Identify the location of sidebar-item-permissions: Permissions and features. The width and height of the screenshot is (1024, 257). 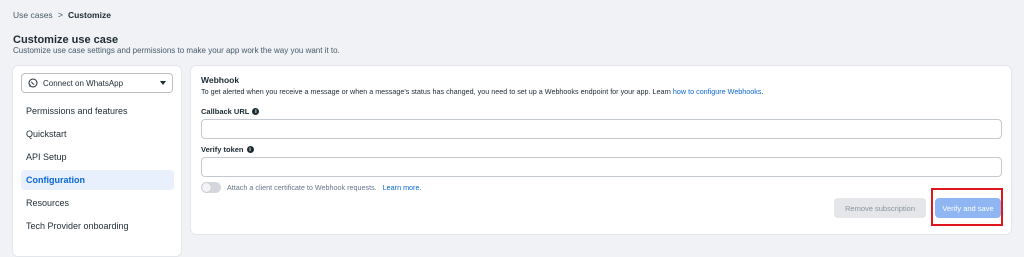
(97, 111).